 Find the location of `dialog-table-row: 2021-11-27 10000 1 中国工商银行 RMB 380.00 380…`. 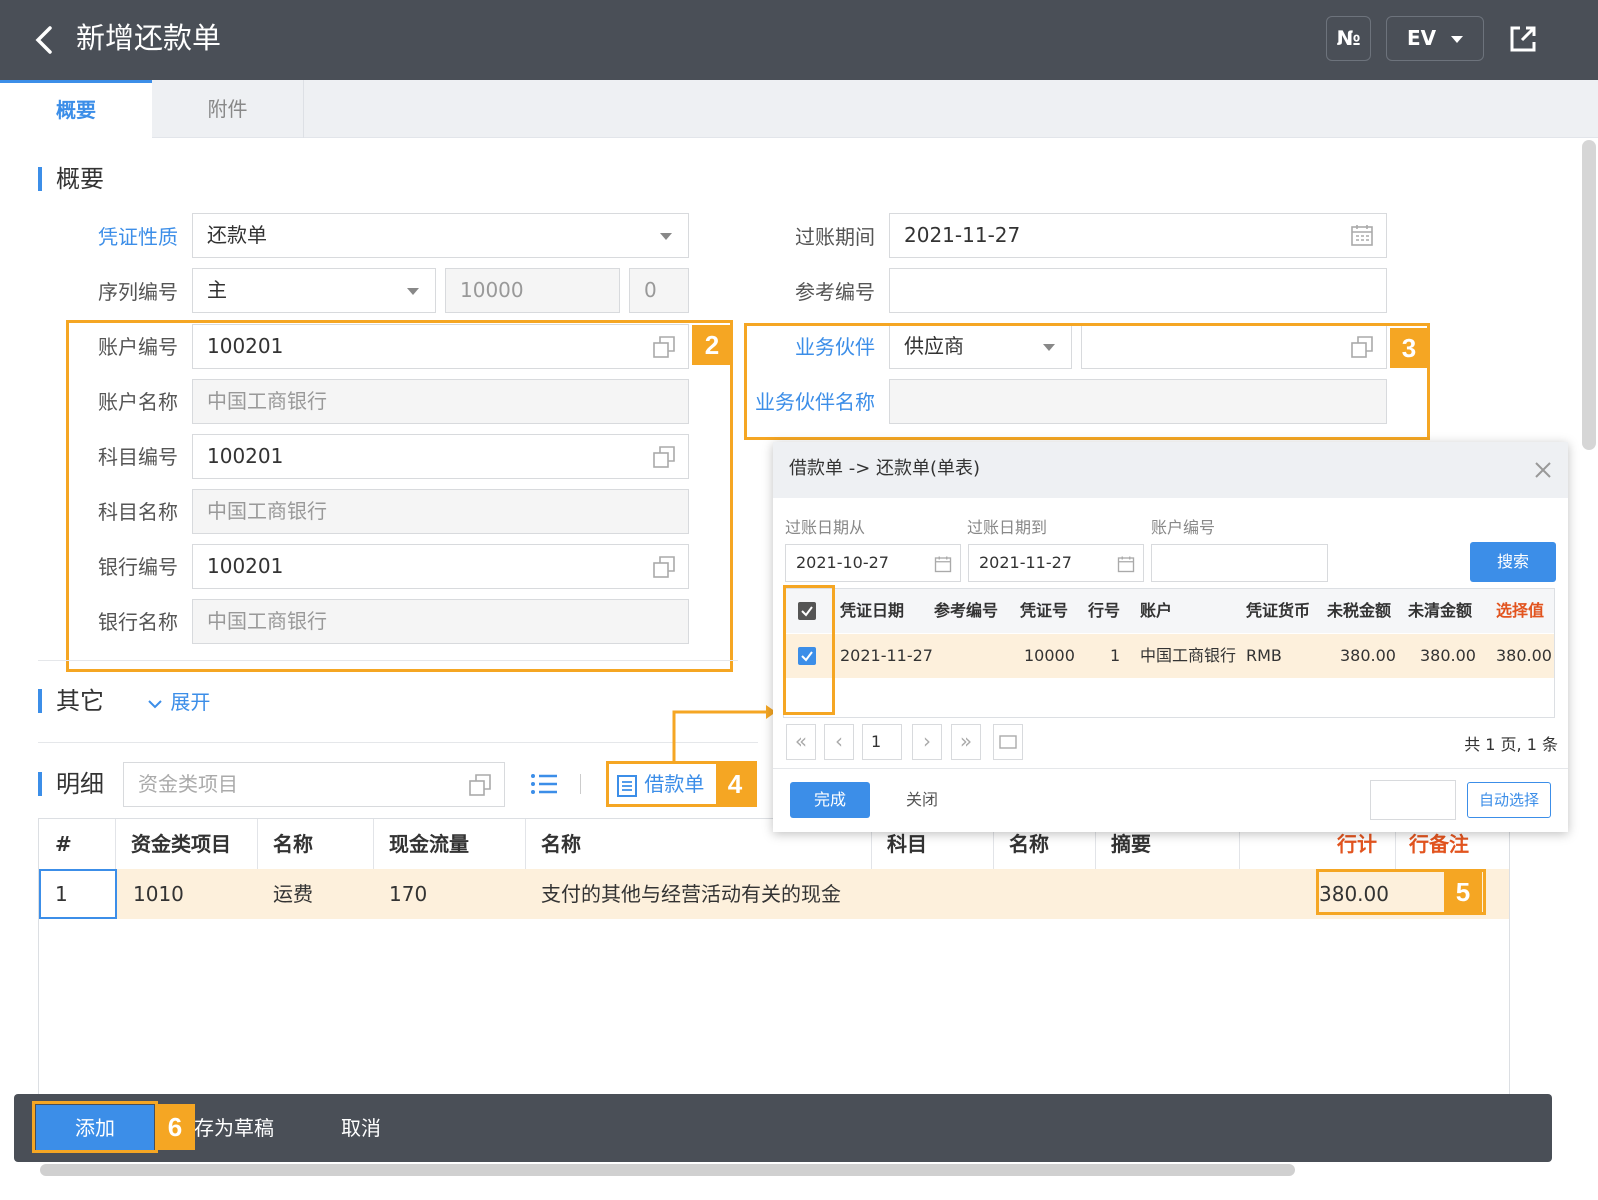

dialog-table-row: 2021-11-27 10000 1 中国工商银行 RMB 380.00 380… is located at coordinates (1169, 656).